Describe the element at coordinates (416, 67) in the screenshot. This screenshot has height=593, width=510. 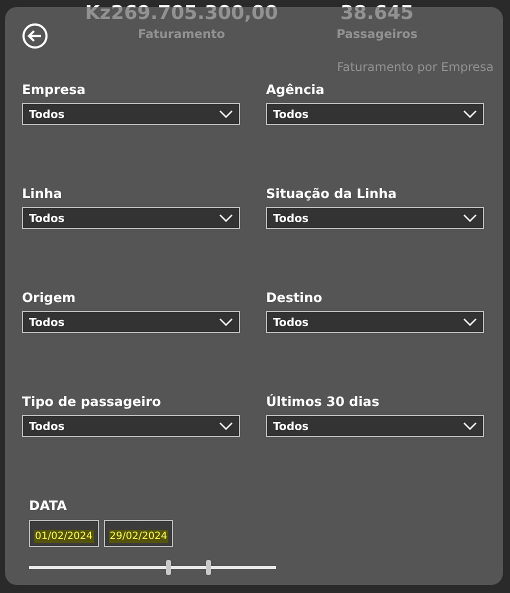
I see `chart-title: Faturamento por Empresa` at that location.